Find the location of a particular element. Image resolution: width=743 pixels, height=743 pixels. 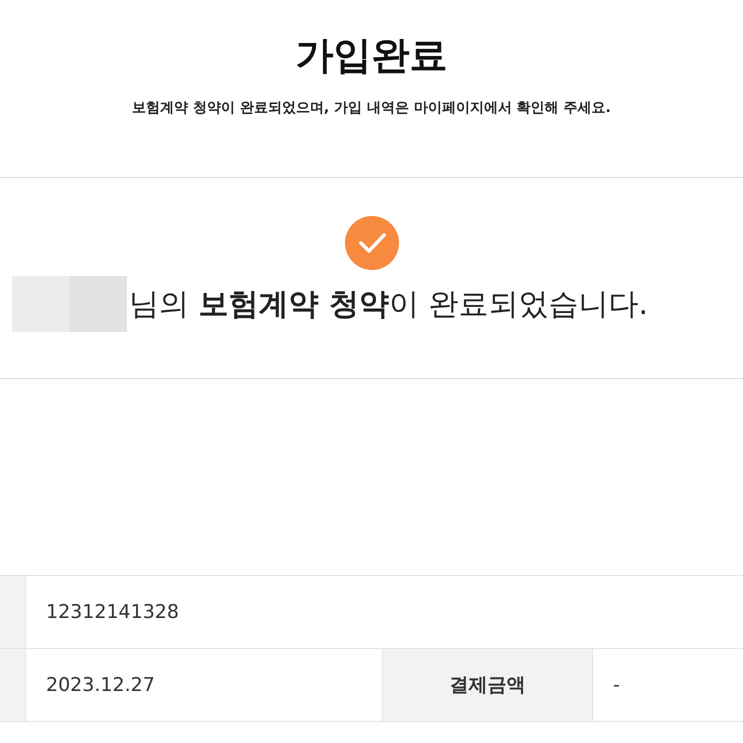

check-icon is located at coordinates (371, 243).